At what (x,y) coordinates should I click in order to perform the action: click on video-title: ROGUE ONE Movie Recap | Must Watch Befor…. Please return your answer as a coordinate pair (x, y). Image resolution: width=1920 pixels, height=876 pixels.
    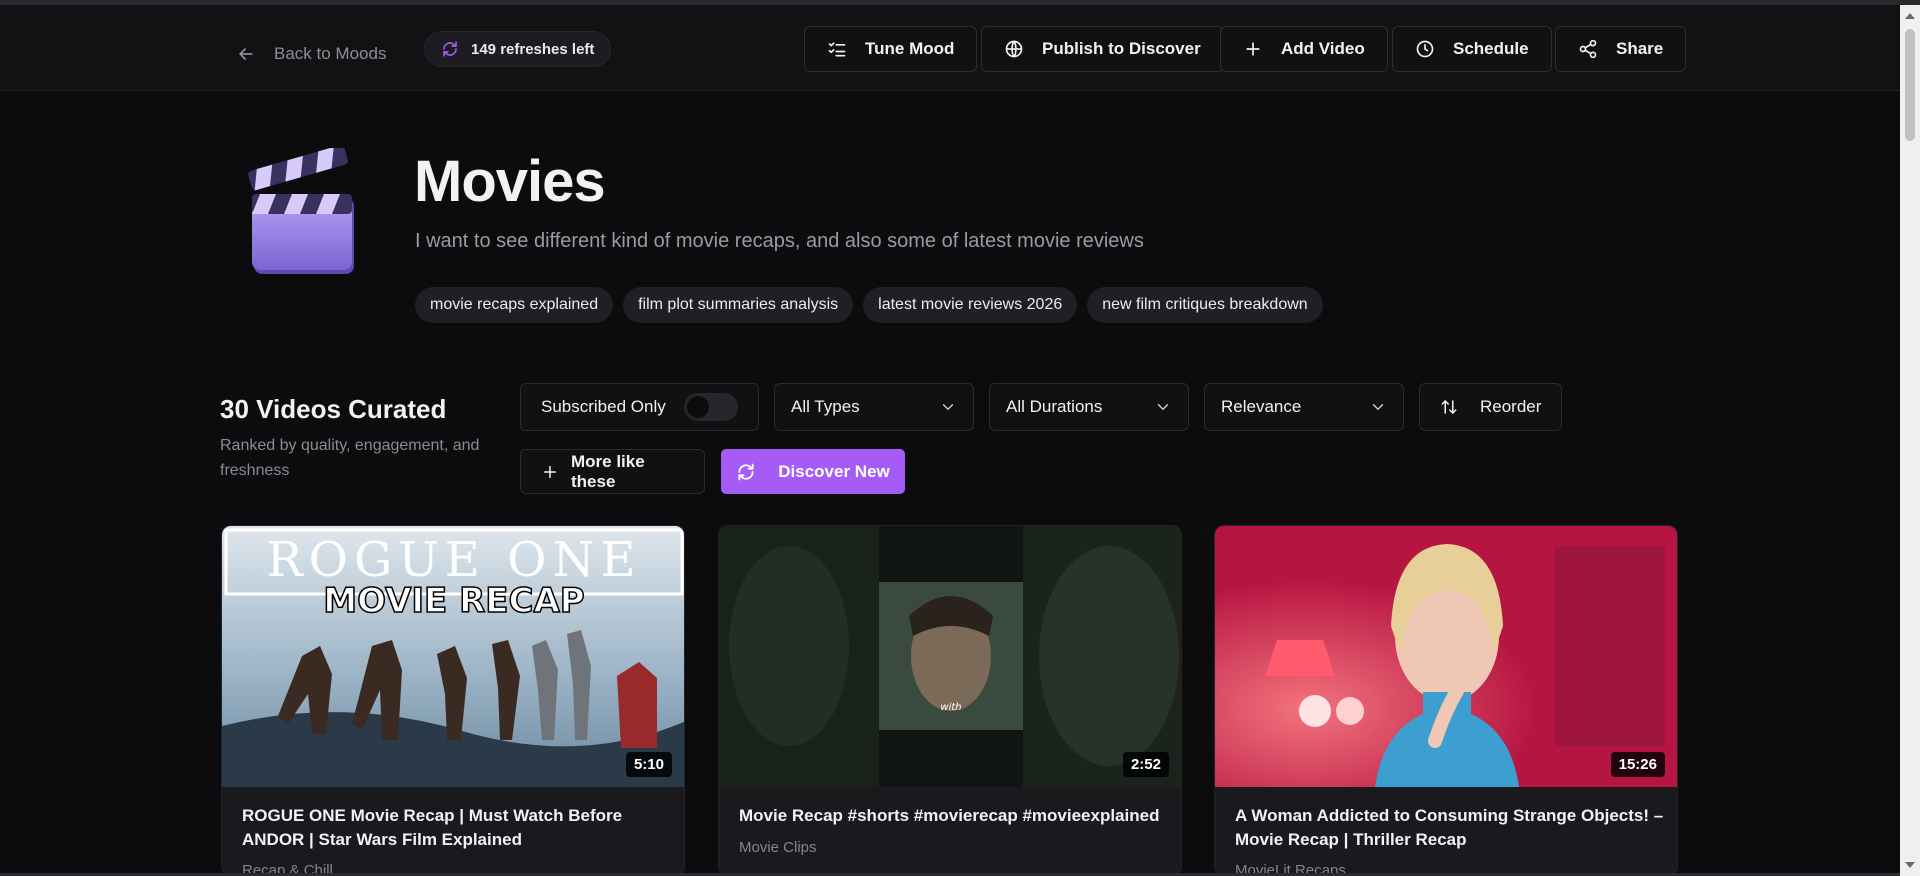
    Looking at the image, I should click on (457, 828).